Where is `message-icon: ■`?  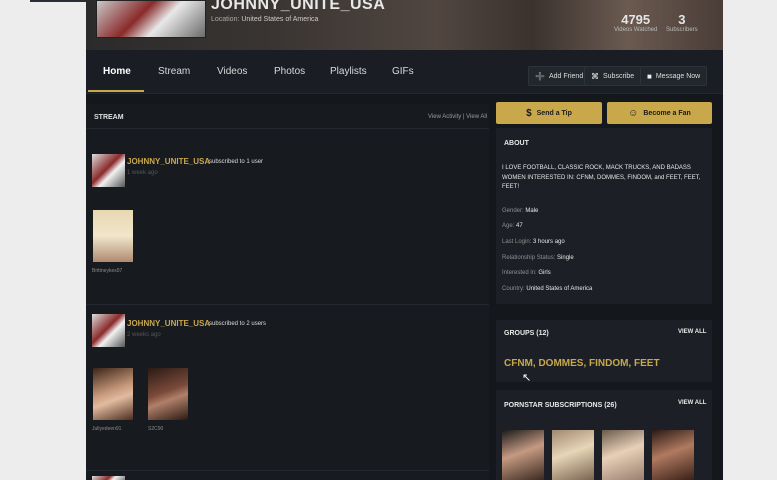
message-icon: ■ is located at coordinates (649, 76).